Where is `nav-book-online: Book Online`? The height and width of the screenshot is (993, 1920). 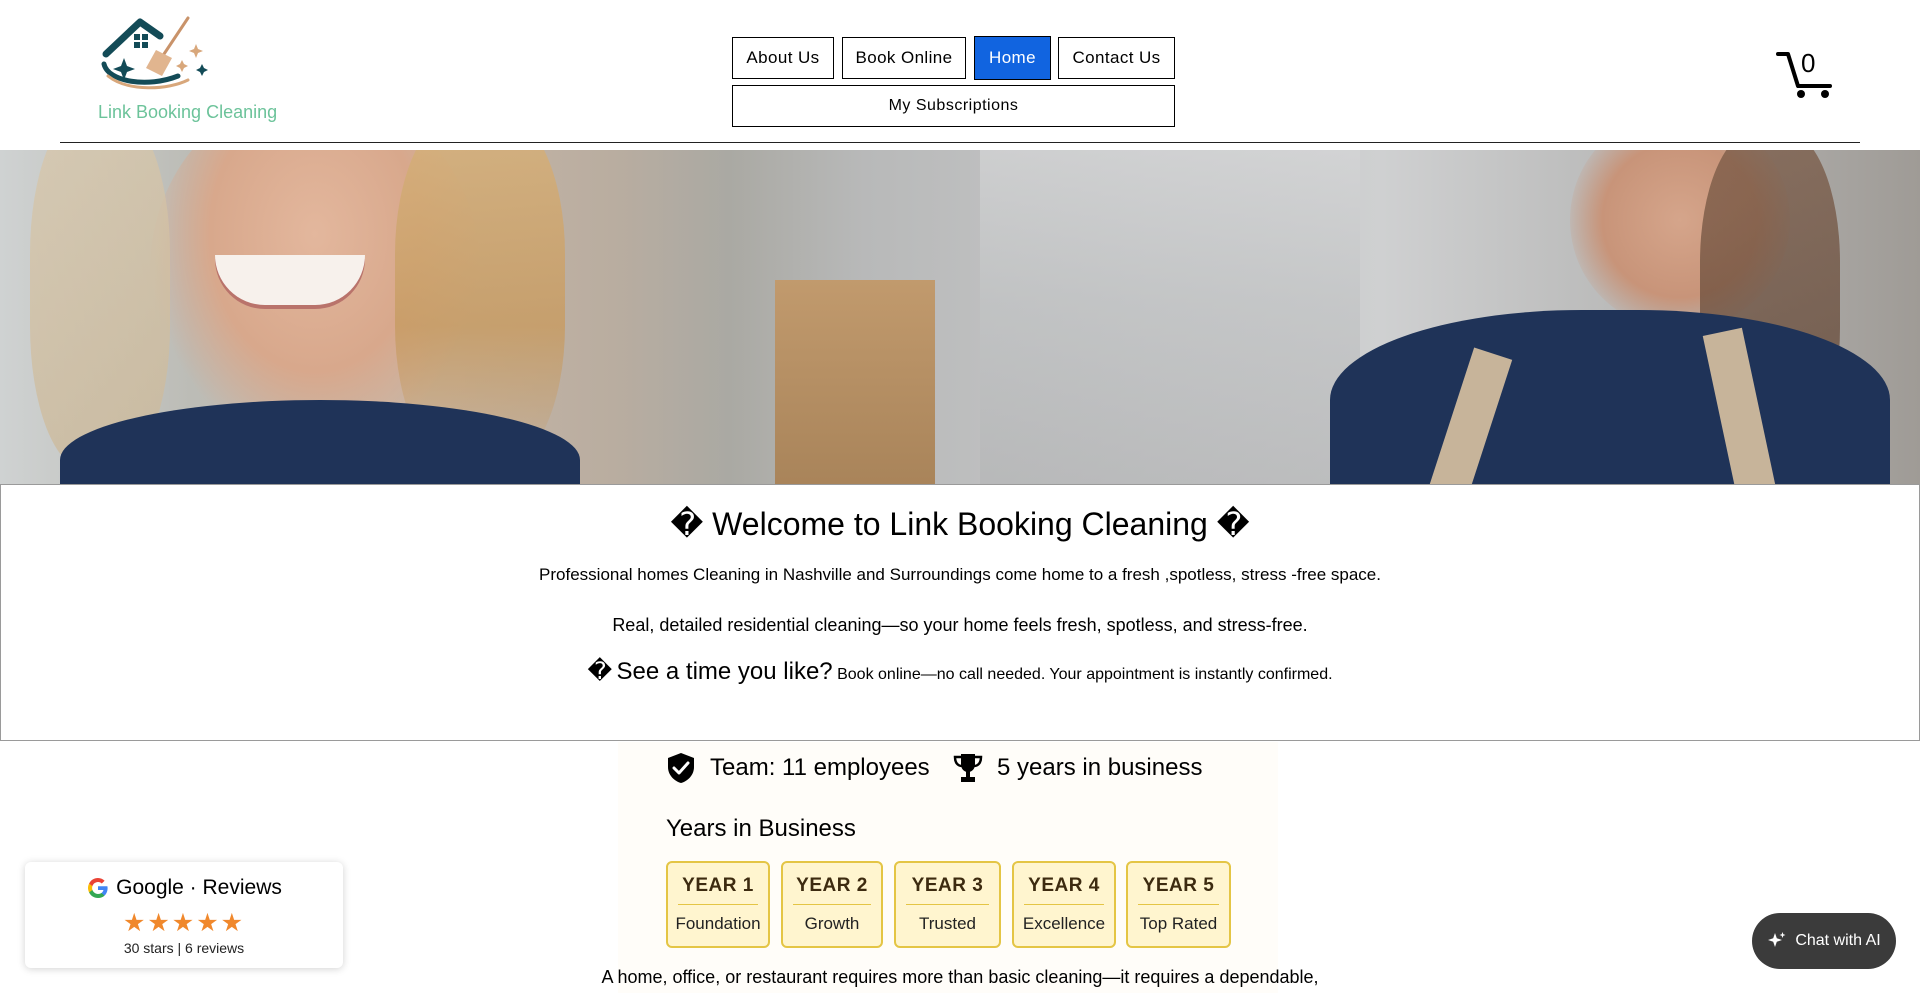
nav-book-online: Book Online is located at coordinates (904, 58).